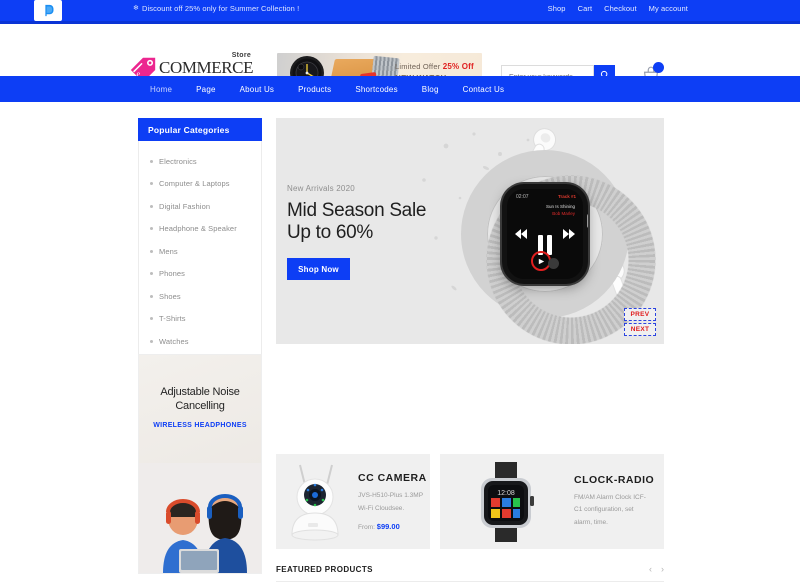 This screenshot has height=587, width=800. I want to click on sidebar-item-label: Watches, so click(174, 341).